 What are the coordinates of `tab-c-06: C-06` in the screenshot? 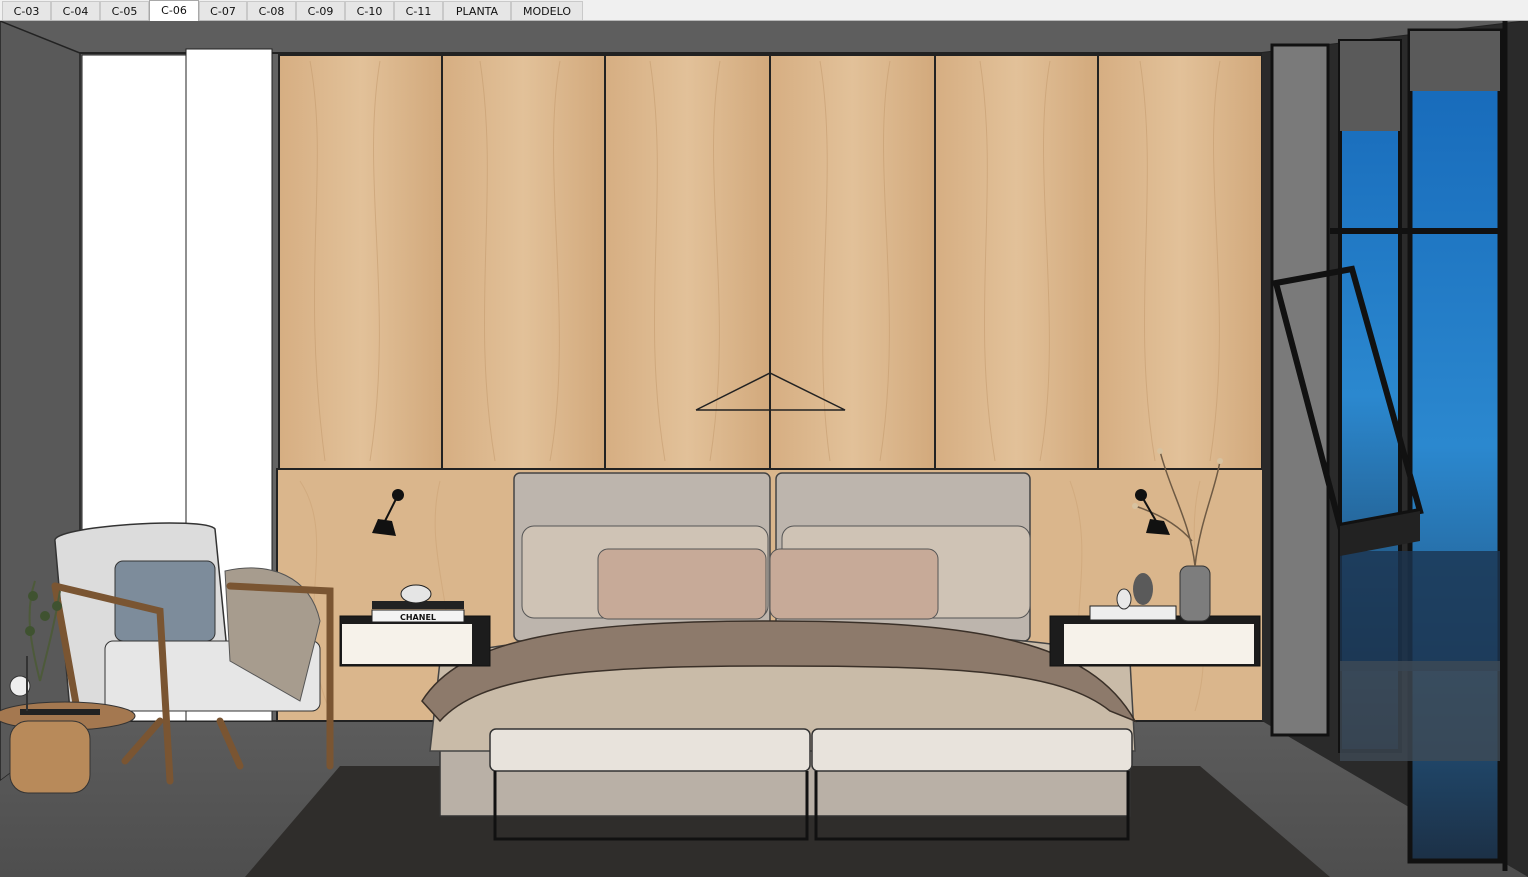 It's located at (174, 10).